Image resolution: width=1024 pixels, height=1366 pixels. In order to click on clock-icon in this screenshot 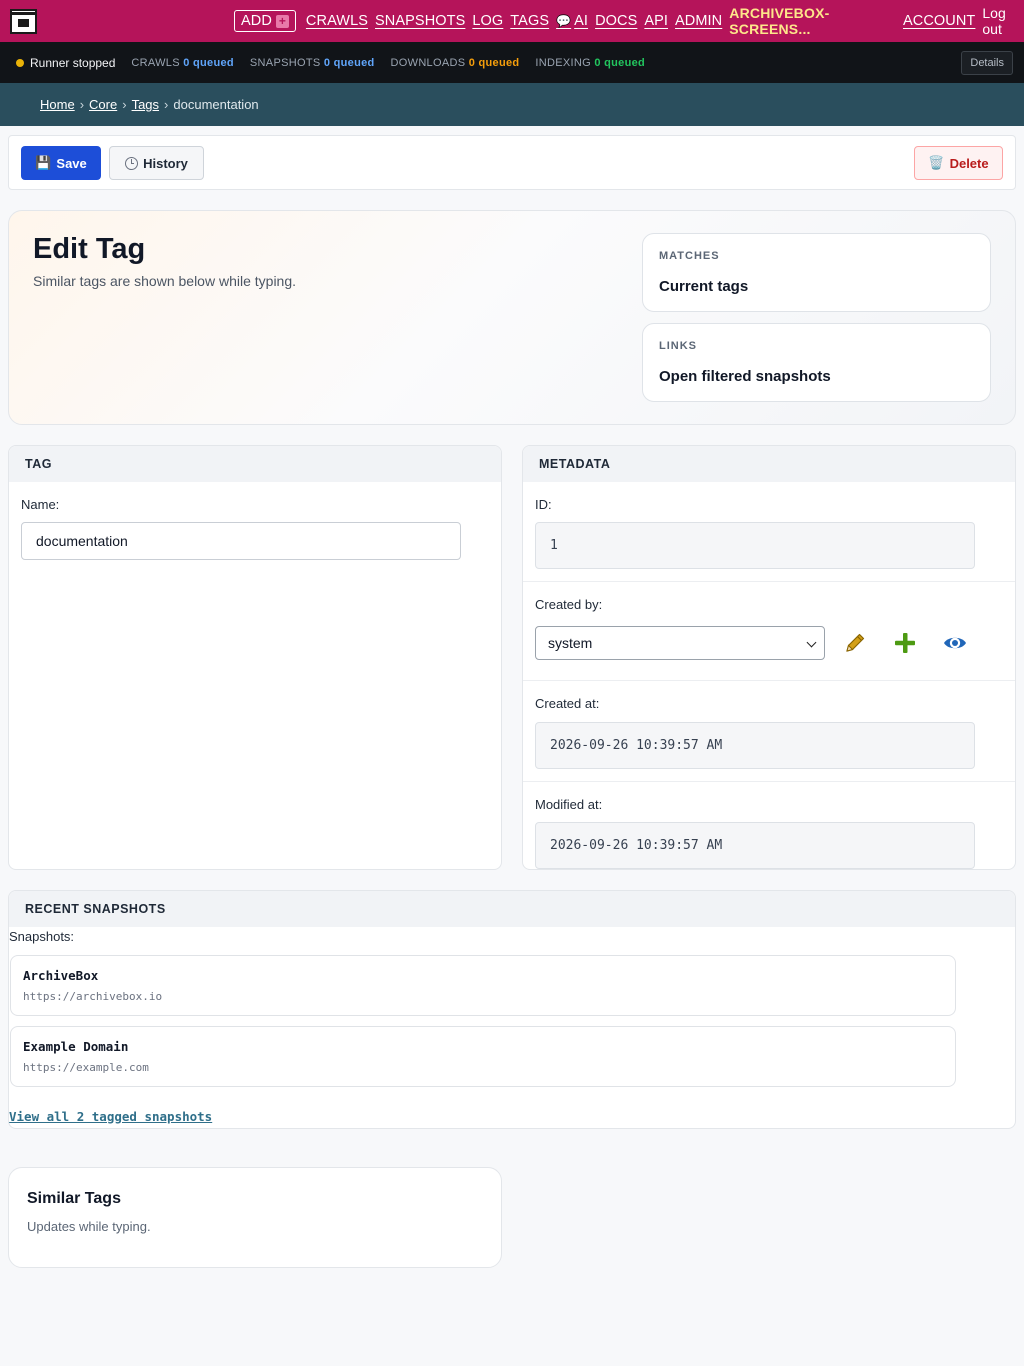, I will do `click(132, 163)`.